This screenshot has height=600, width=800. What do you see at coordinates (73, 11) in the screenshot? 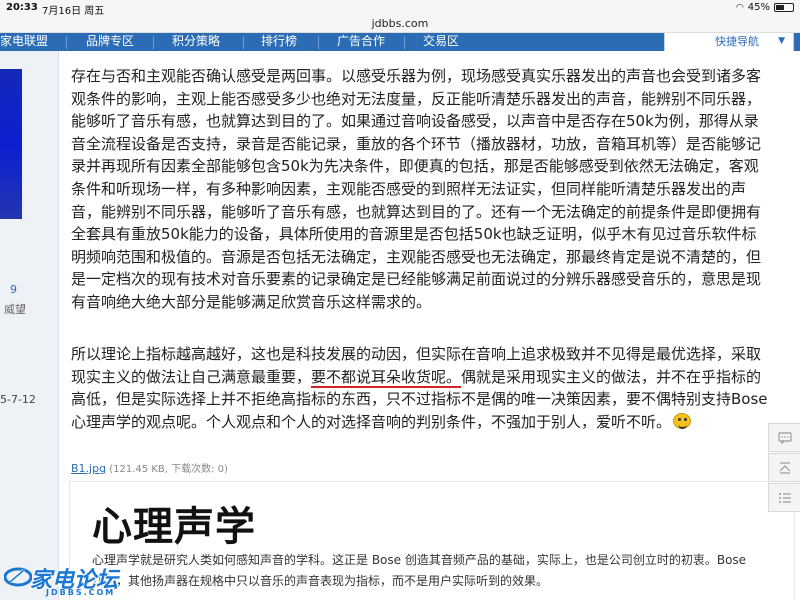
I see `date: 7月16日 周五` at bounding box center [73, 11].